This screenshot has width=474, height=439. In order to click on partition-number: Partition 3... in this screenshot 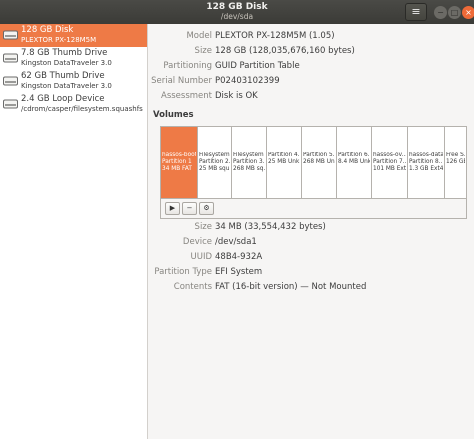, I will do `click(249, 162)`.